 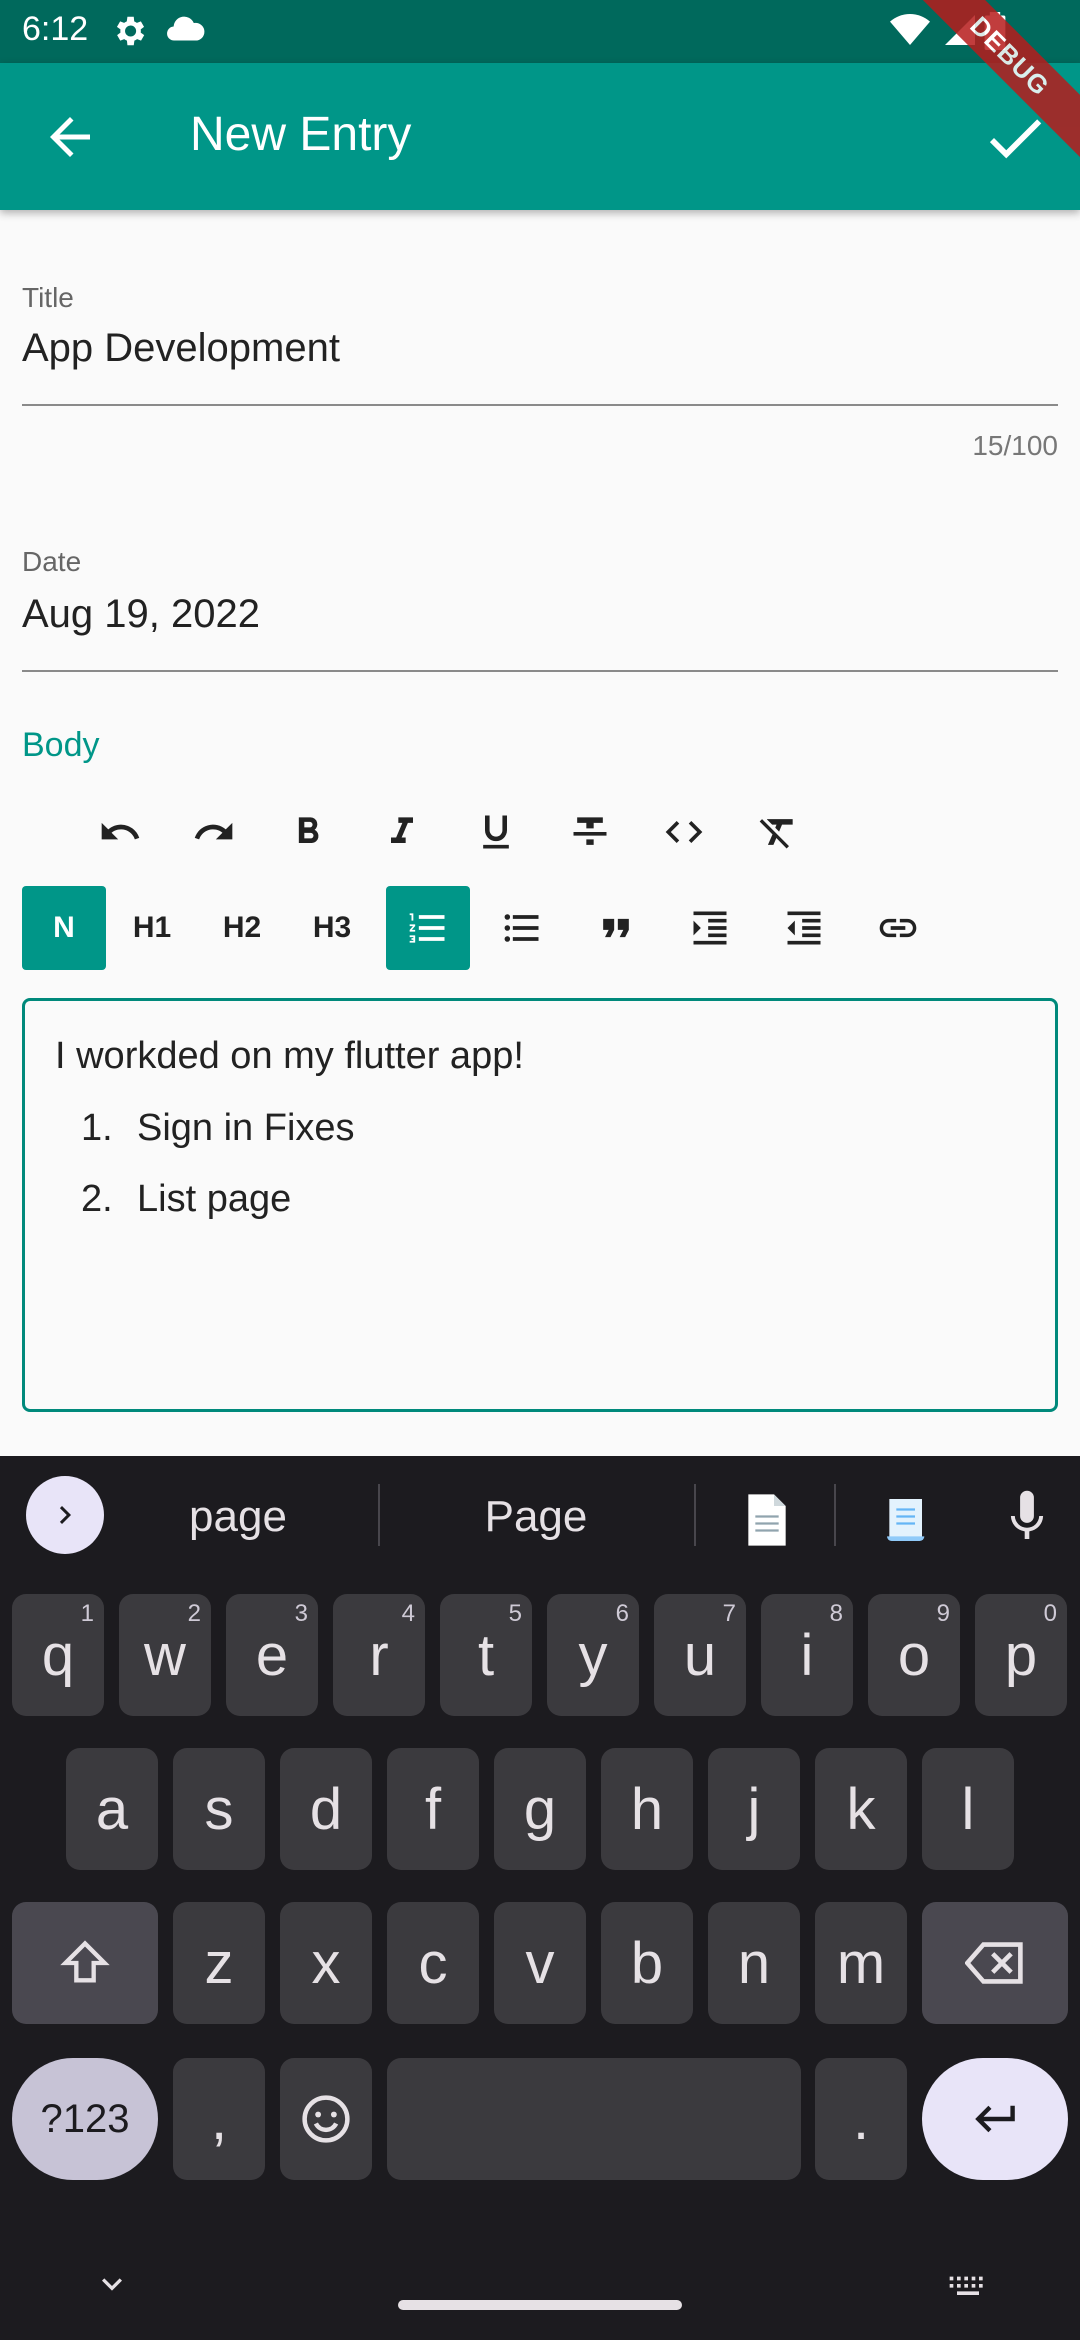 I want to click on key-hint: 5, so click(x=515, y=1613).